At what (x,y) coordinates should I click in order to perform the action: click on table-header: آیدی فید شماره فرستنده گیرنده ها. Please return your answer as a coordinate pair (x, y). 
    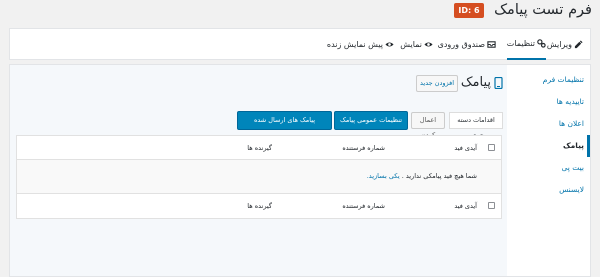
    Looking at the image, I should click on (259, 147).